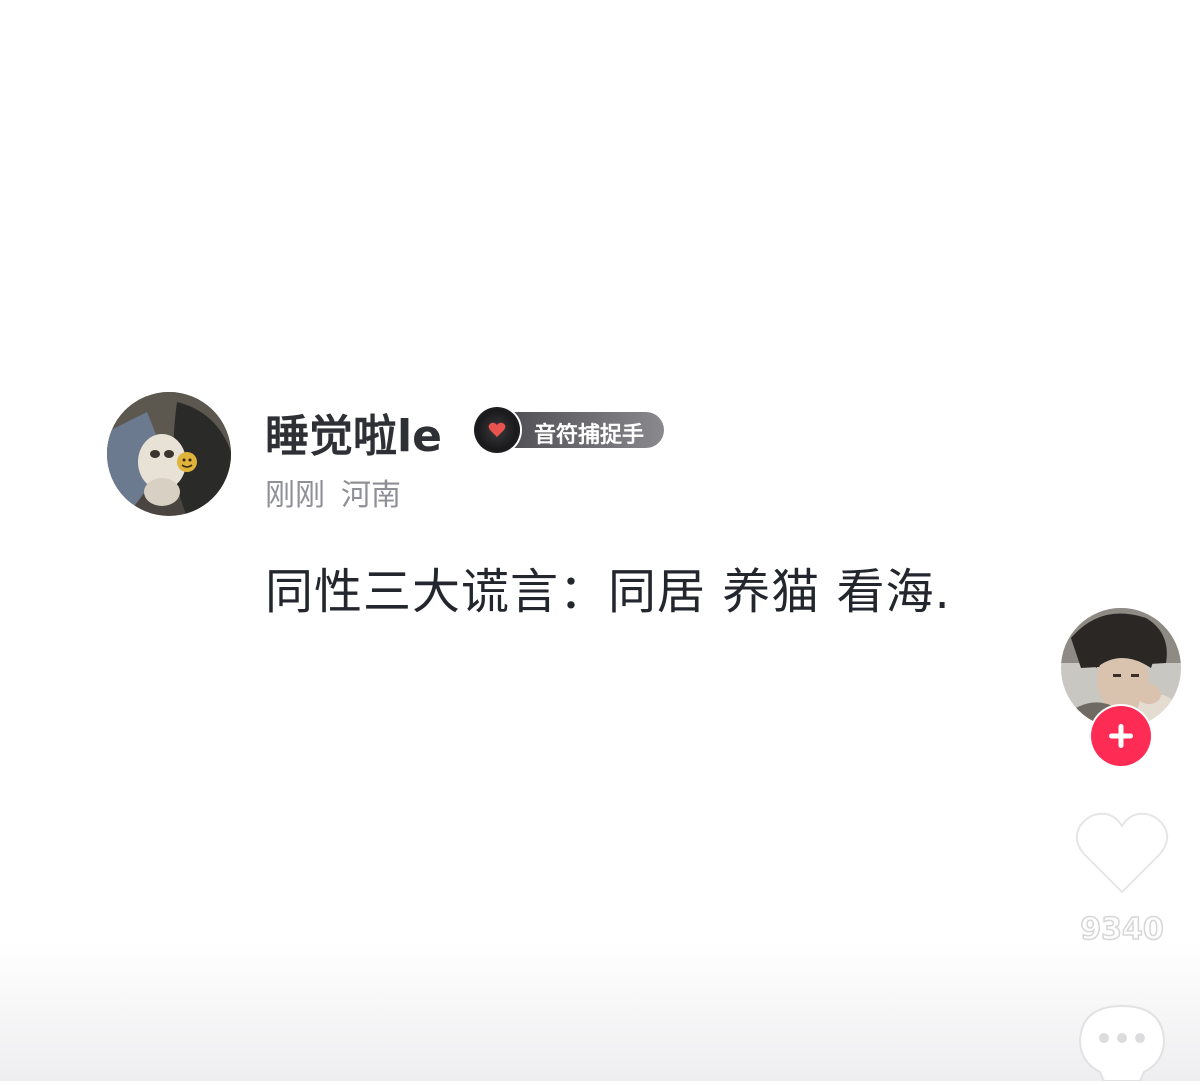  Describe the element at coordinates (589, 435) in the screenshot. I see `badge-label: 音符捕捉手` at that location.